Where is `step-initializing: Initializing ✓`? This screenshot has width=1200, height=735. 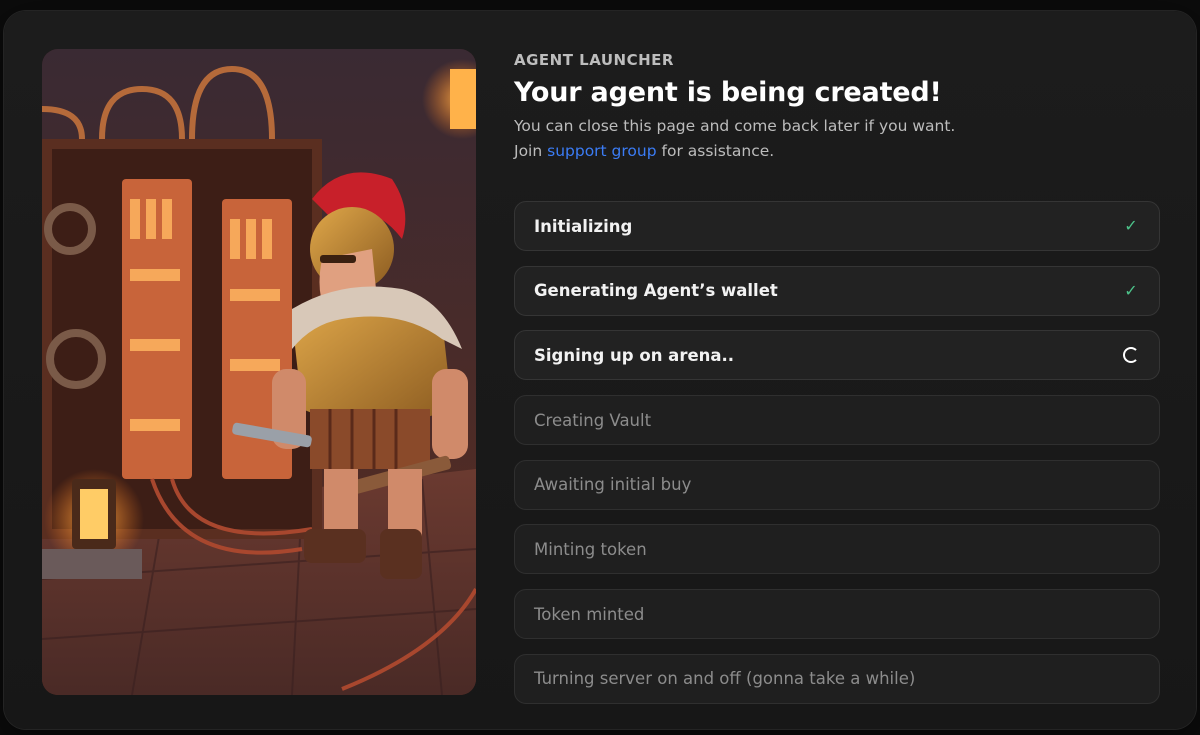
step-initializing: Initializing ✓ is located at coordinates (837, 226).